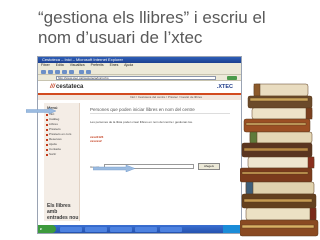  I want to click on favorites-icon, so click(88, 71).